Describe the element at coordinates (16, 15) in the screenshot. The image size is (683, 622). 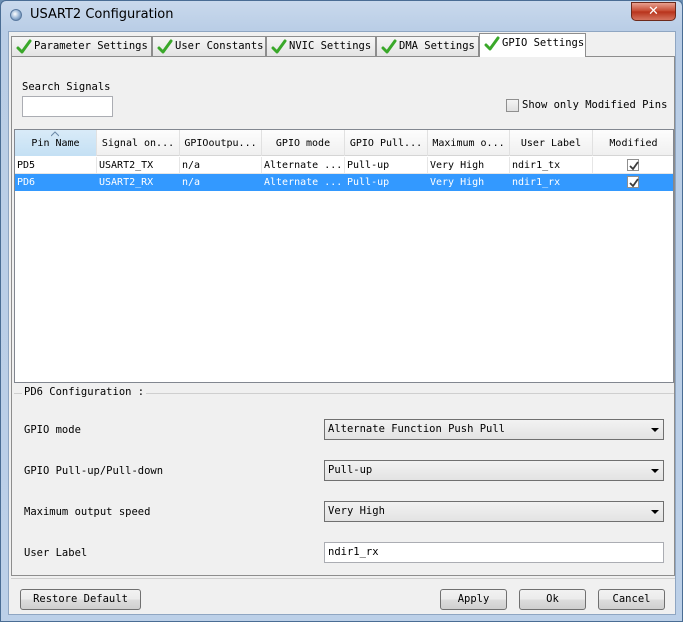
I see `app-icon` at that location.